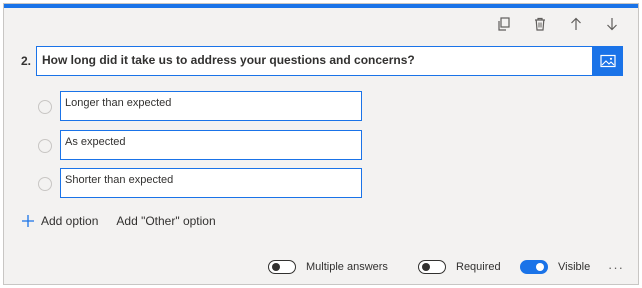 Image resolution: width=642 pixels, height=288 pixels. I want to click on option-row: Shorter than expected, so click(204, 183).